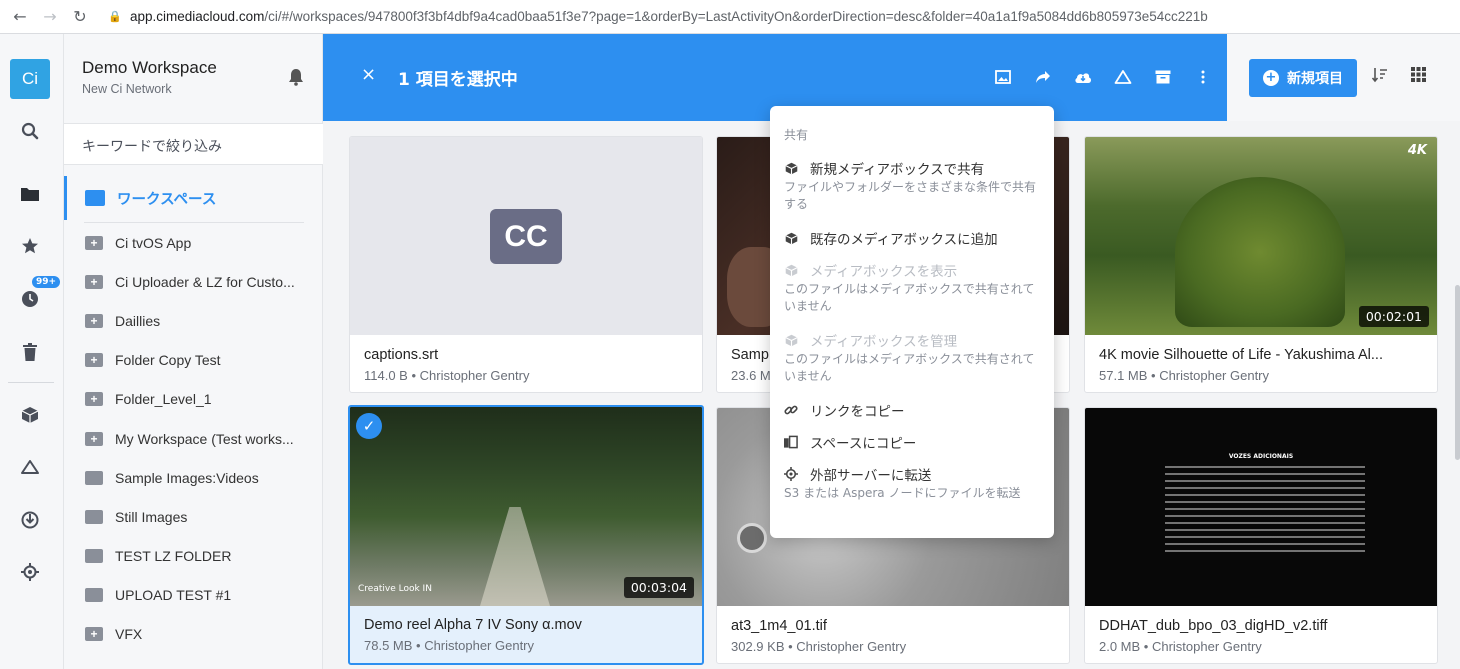 Image resolution: width=1460 pixels, height=669 pixels. Describe the element at coordinates (912, 483) in the screenshot. I see `menu-item-transfer-external: 外部サーバーに転送 S3 または Aspera ノードにファイルを転送` at that location.